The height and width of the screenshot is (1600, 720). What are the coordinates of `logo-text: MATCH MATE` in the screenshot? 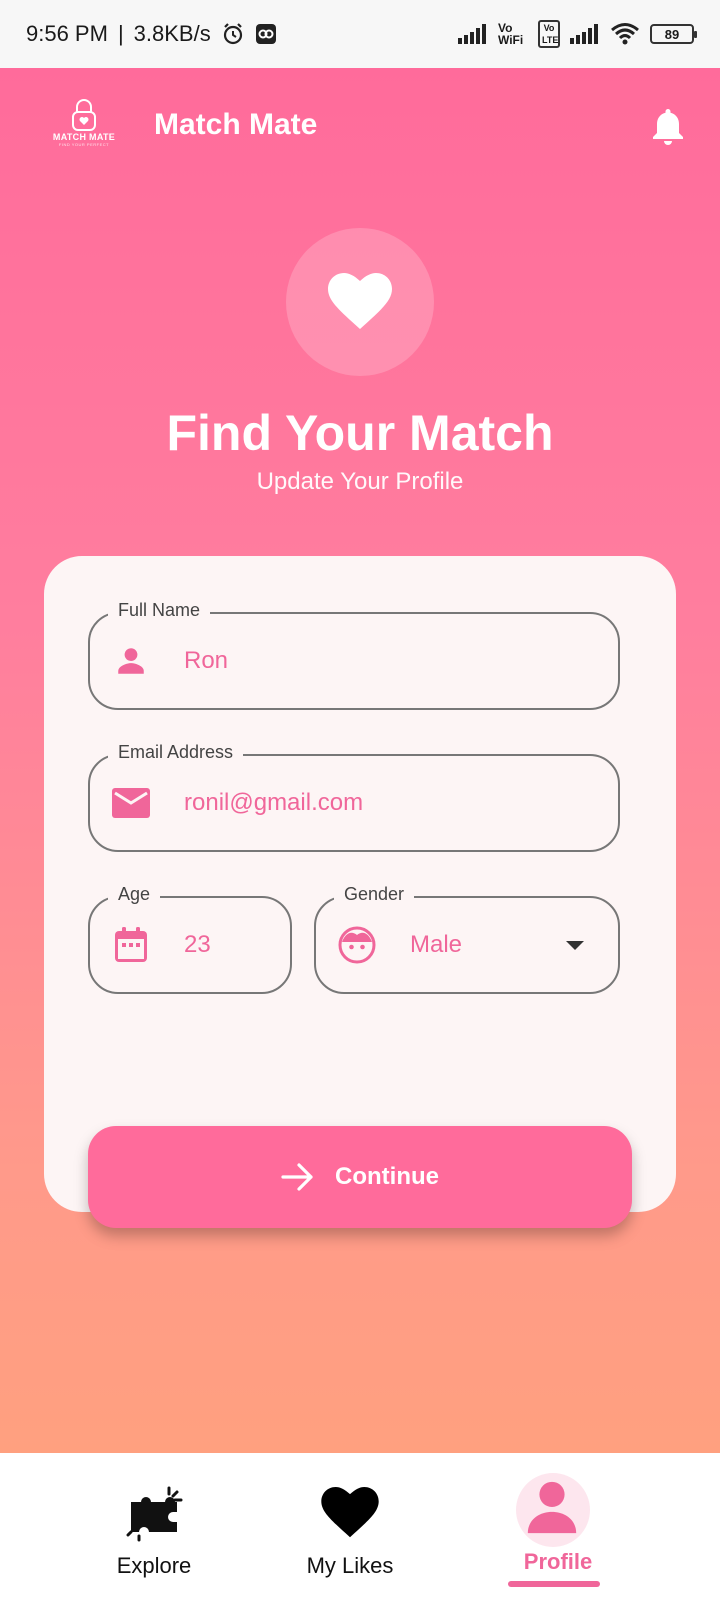 It's located at (84, 137).